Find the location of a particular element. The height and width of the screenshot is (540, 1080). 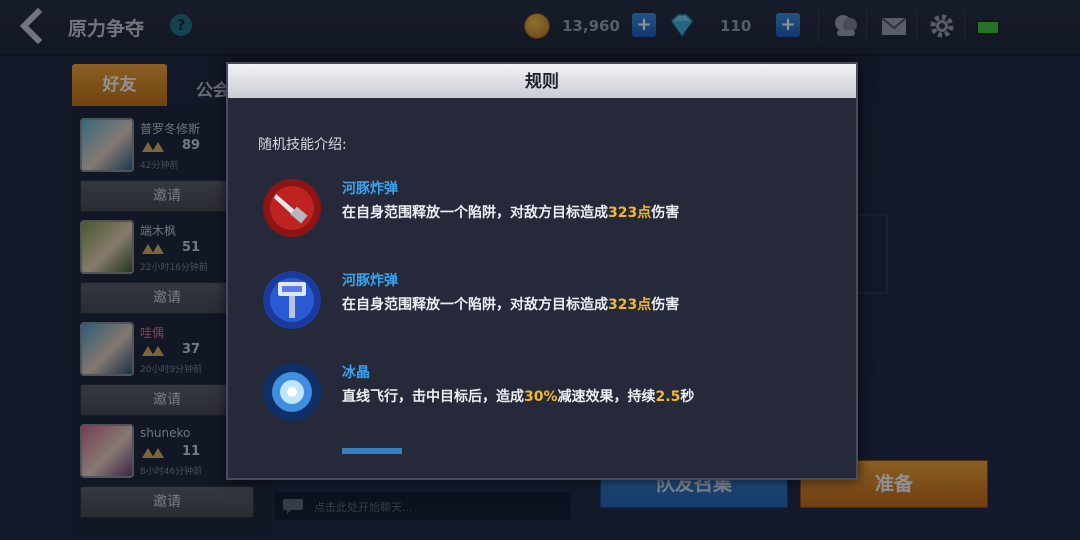

skill-description: 直线飞行，击中目标后，造成30%减速效果，持续2.5秒 is located at coordinates (518, 397).